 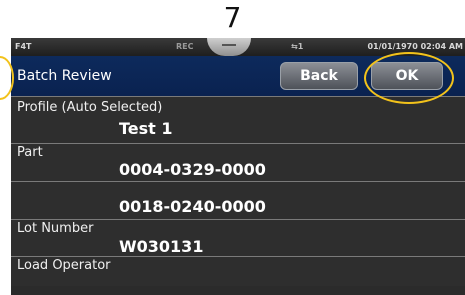 I want to click on status-bar: F4T REC ⇆1 01/01/1970 02:04 AM, so click(x=238, y=47).